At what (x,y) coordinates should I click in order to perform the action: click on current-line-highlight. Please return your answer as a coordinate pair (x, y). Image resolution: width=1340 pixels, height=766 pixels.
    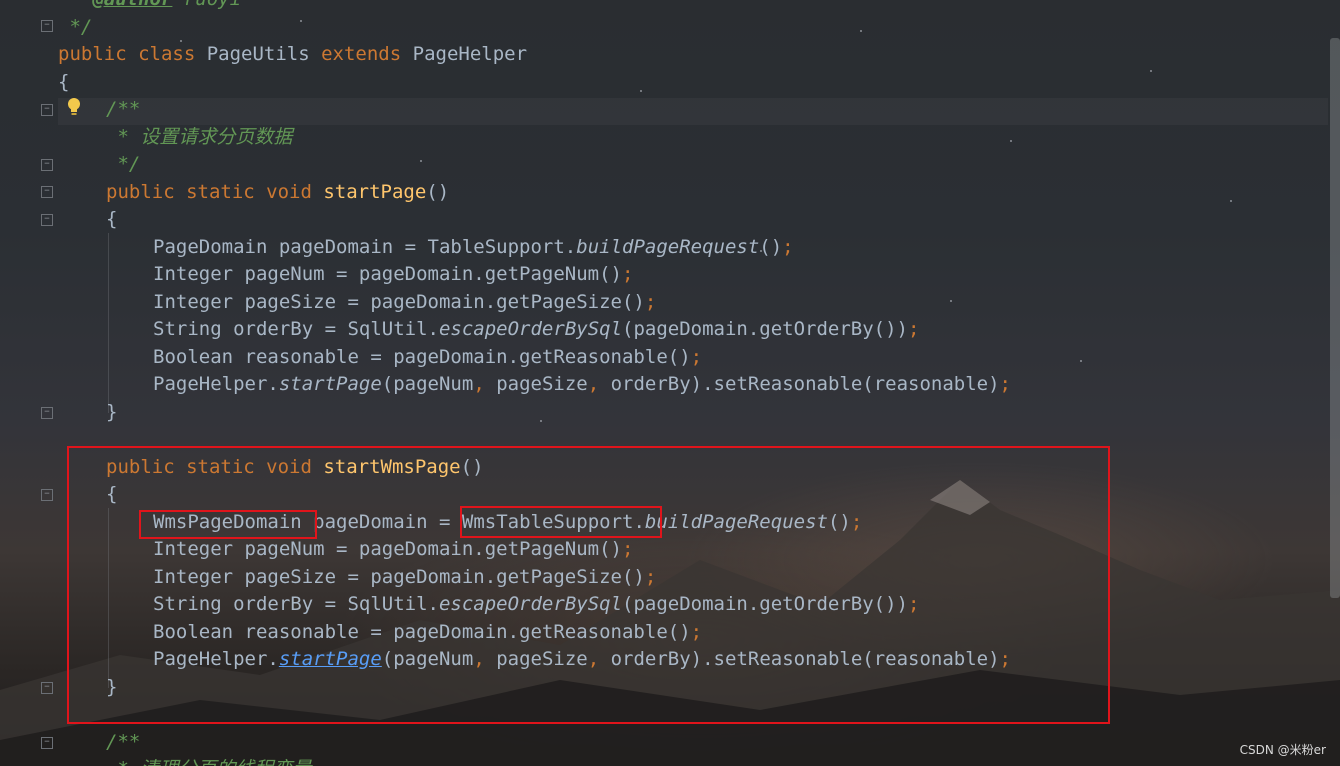
    Looking at the image, I should click on (693, 111).